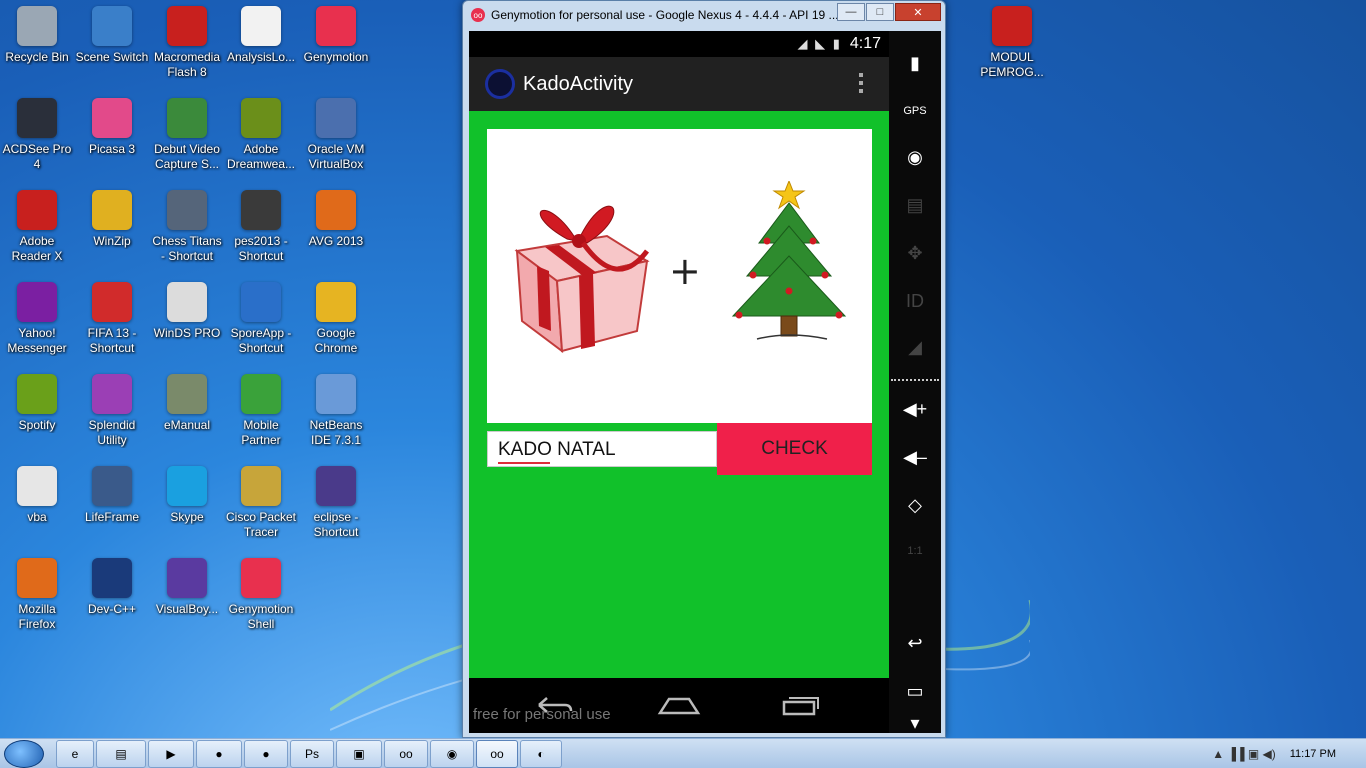  What do you see at coordinates (112, 412) in the screenshot?
I see `desktop-icon: Splendid Utility` at bounding box center [112, 412].